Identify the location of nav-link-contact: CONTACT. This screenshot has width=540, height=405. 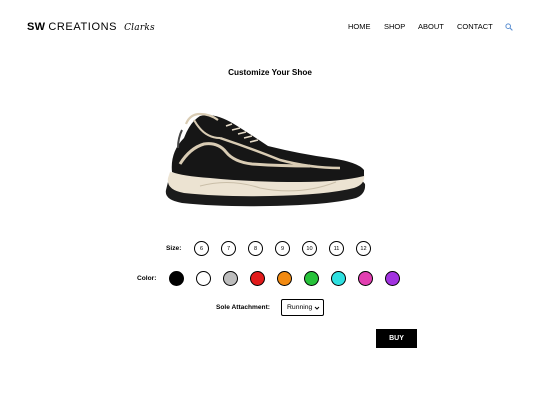
(475, 26).